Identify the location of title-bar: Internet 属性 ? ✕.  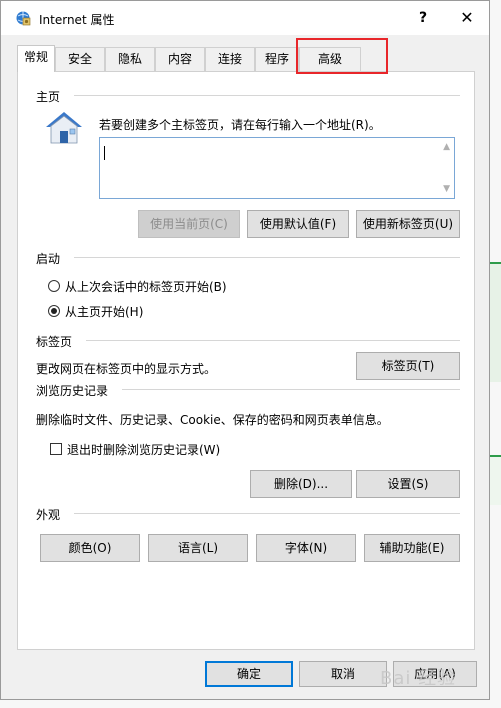
(245, 18).